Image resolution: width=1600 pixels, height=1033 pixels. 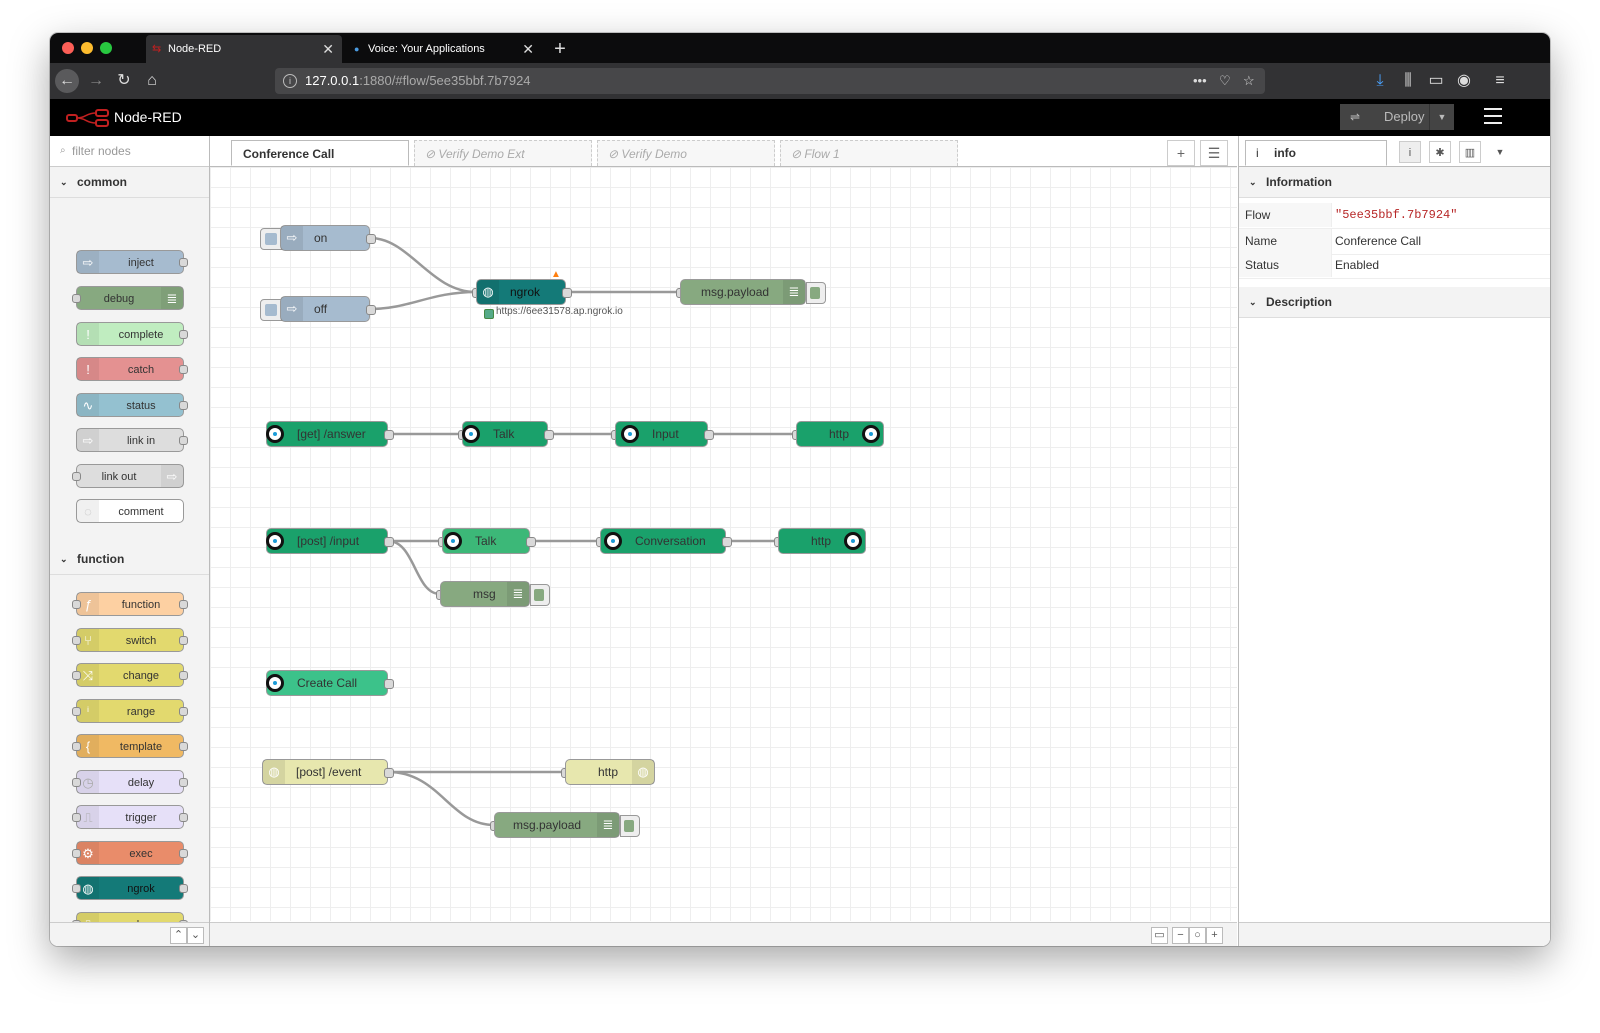 I want to click on browser-tab-voice: ● Voice: Your Applications ✕, so click(x=444, y=49).